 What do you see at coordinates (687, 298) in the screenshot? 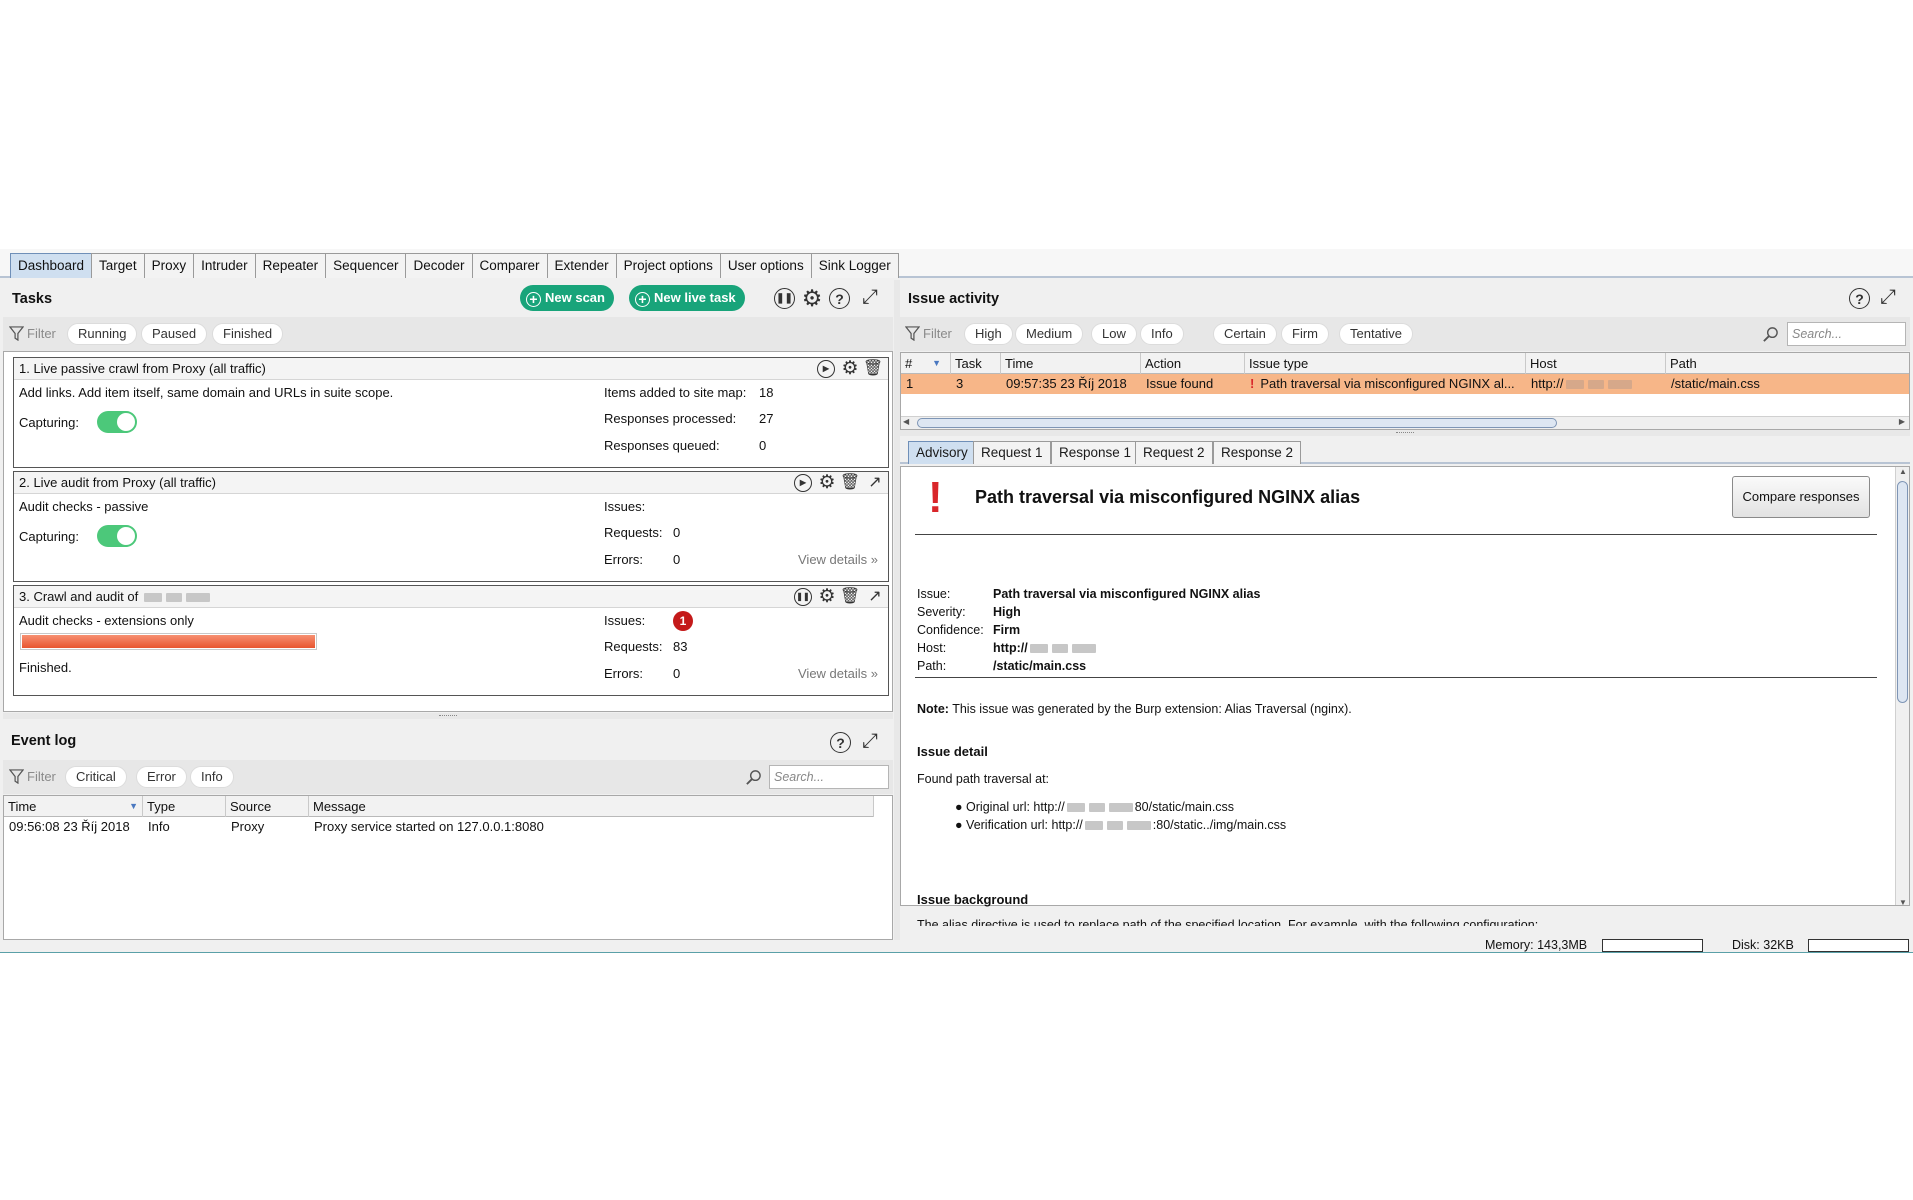
I see `new-live-task-button: + New live task` at bounding box center [687, 298].